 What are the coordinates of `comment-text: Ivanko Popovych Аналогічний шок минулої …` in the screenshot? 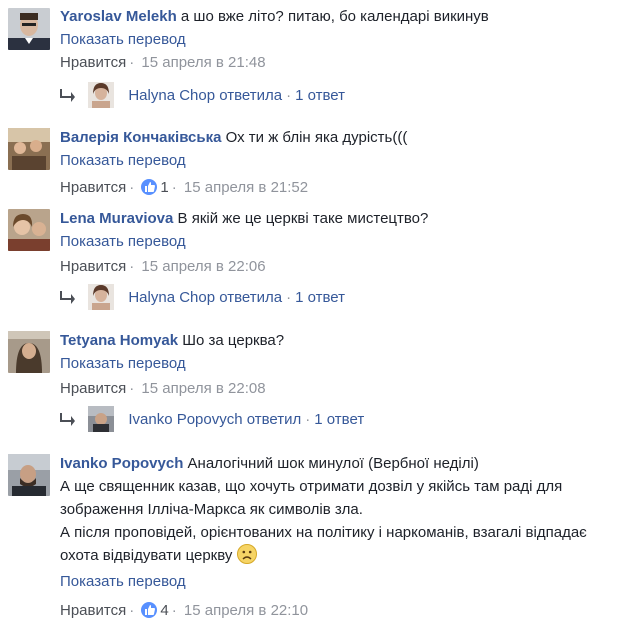 It's located at (269, 463).